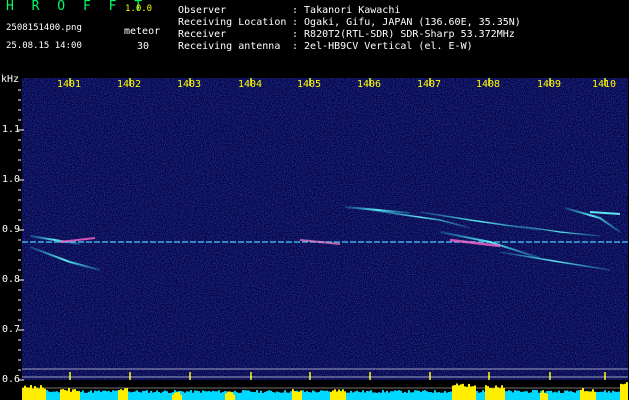 This screenshot has height=400, width=629. I want to click on y-tick-label: 0.8, so click(11, 279).